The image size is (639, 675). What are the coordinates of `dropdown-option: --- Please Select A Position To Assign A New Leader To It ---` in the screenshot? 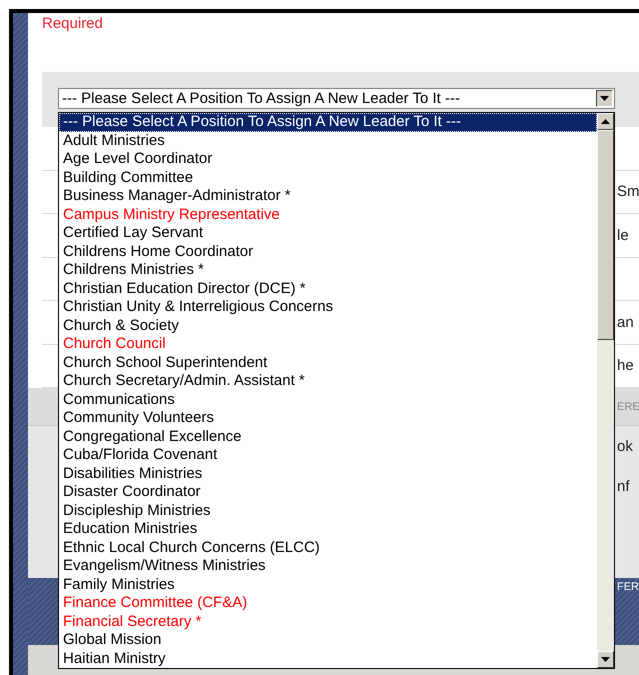 It's located at (328, 122).